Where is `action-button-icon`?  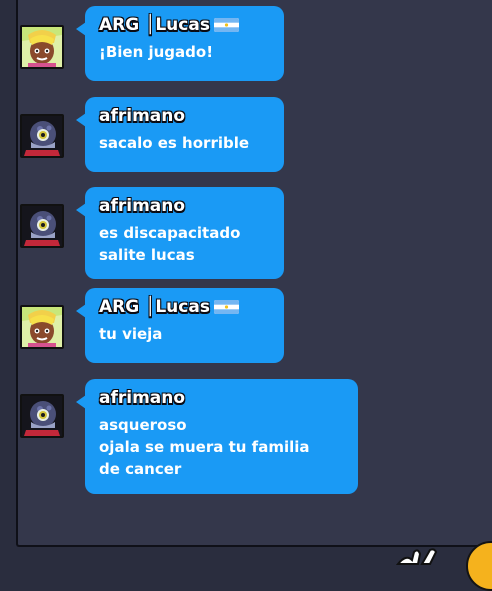
action-button-icon is located at coordinates (479, 566).